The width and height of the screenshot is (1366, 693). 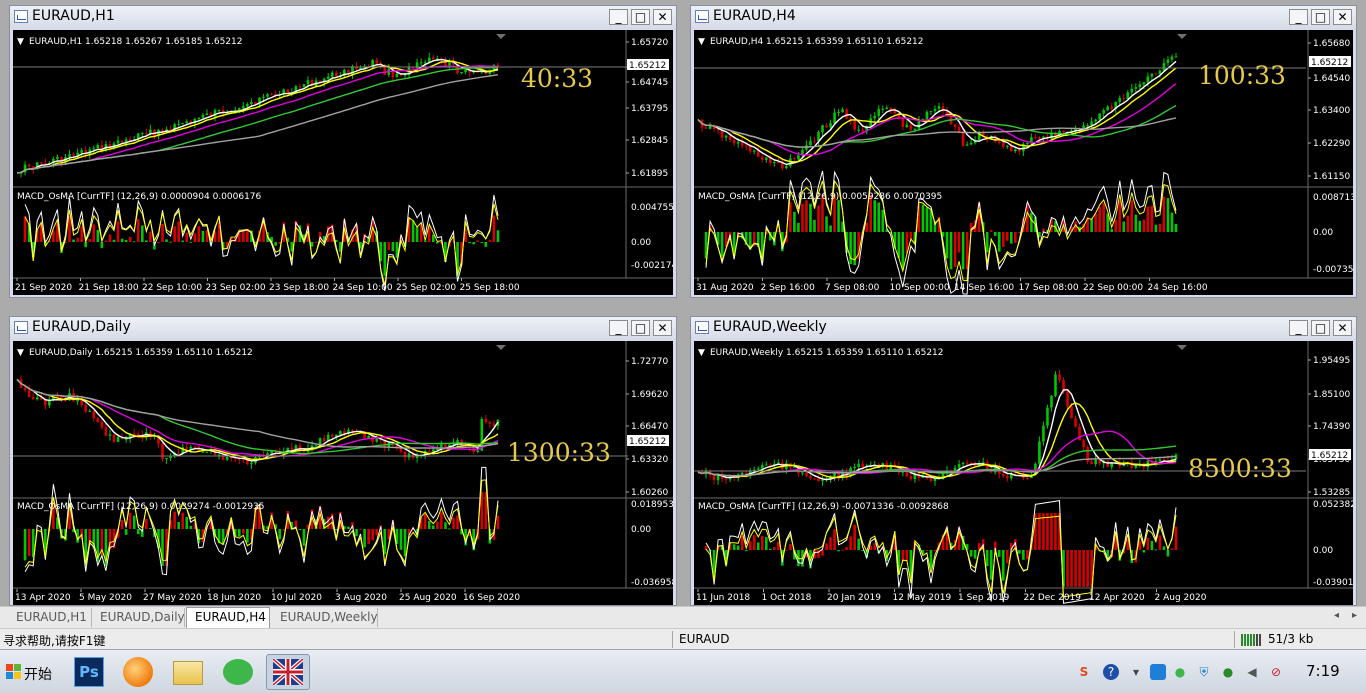 What do you see at coordinates (228, 617) in the screenshot?
I see `tab-euraud-h4: EURAUD,H4` at bounding box center [228, 617].